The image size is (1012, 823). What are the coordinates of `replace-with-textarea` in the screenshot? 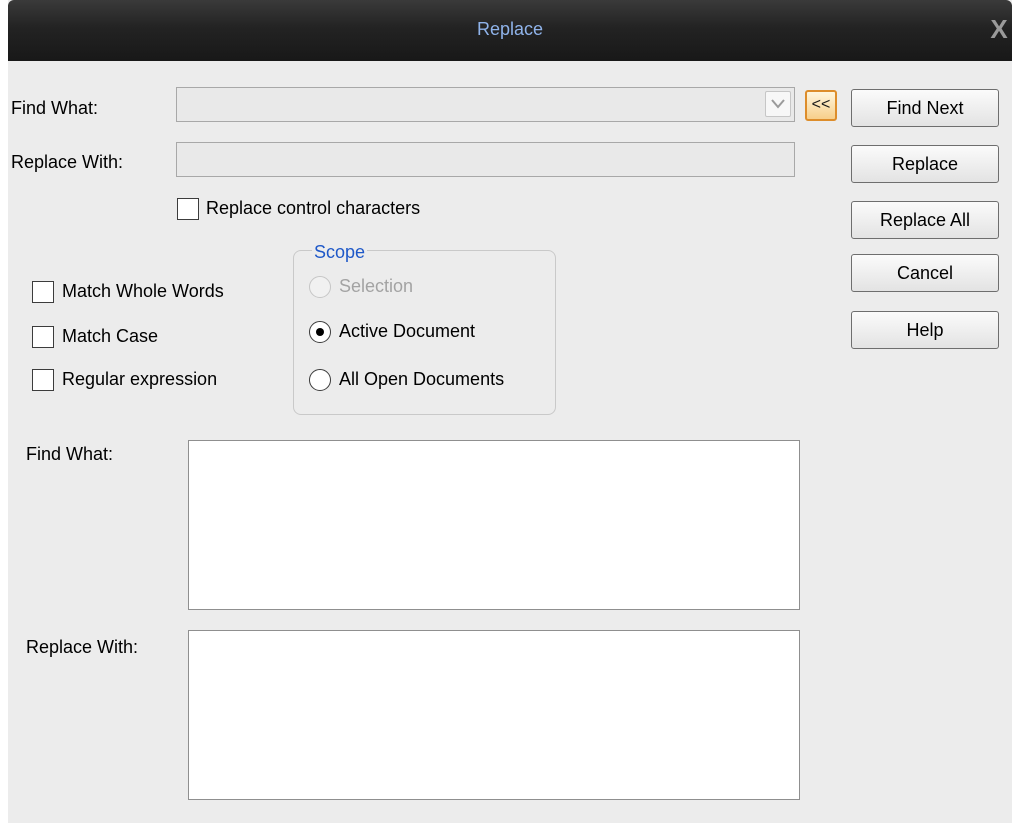 It's located at (494, 715).